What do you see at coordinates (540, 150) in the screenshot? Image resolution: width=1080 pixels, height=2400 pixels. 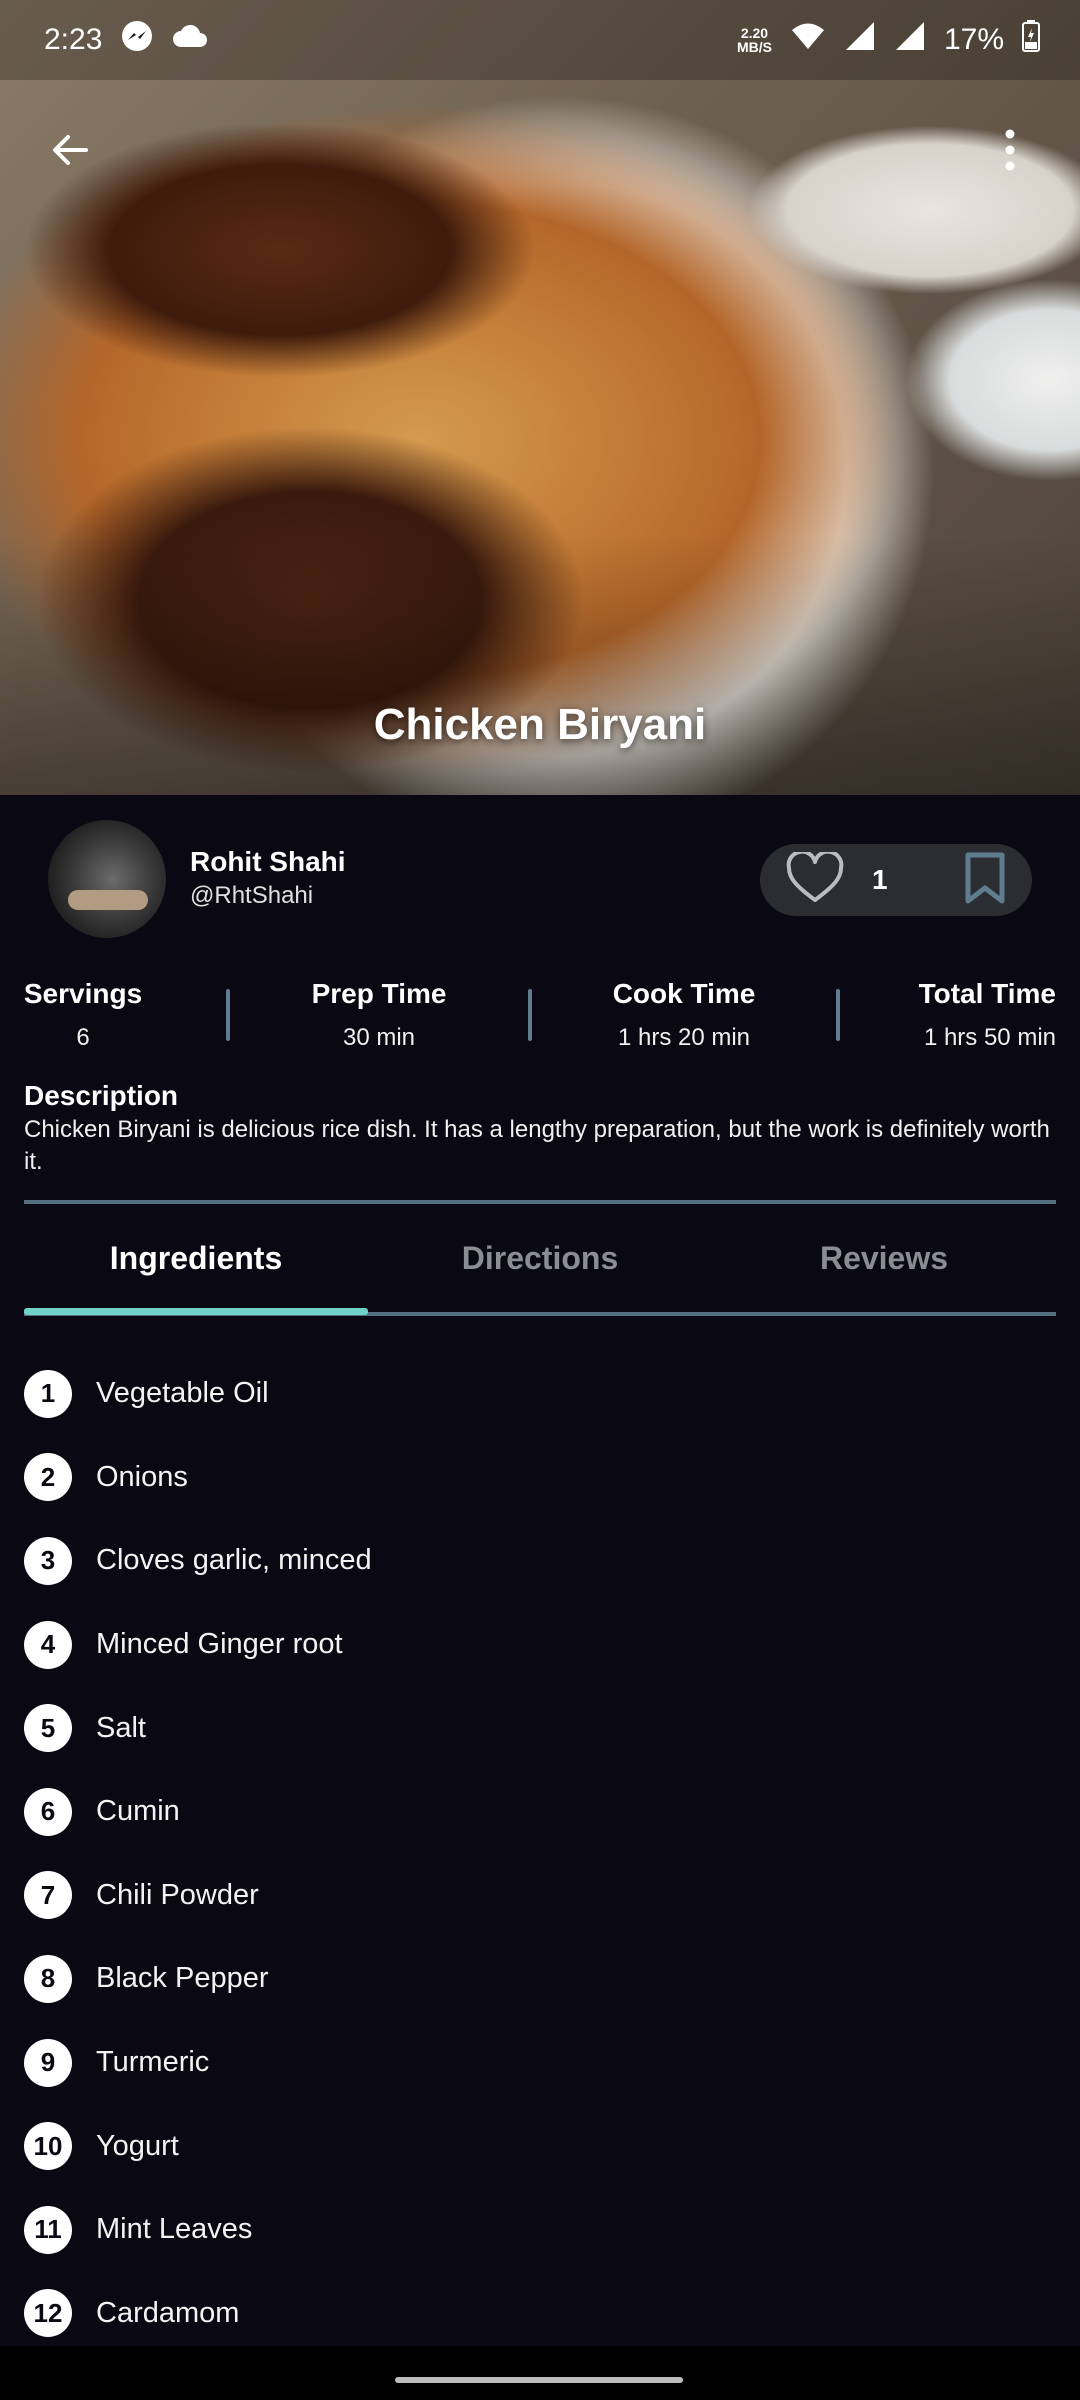 I see `top-app-bar` at bounding box center [540, 150].